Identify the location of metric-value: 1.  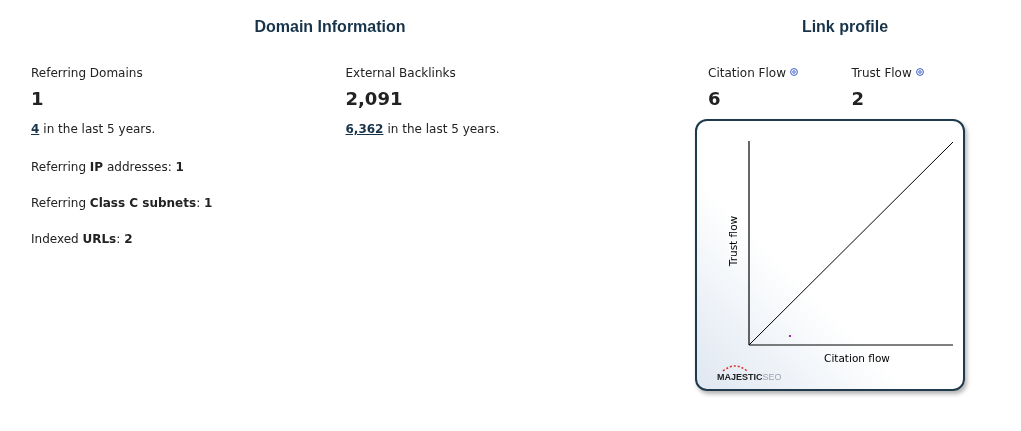
(37, 99).